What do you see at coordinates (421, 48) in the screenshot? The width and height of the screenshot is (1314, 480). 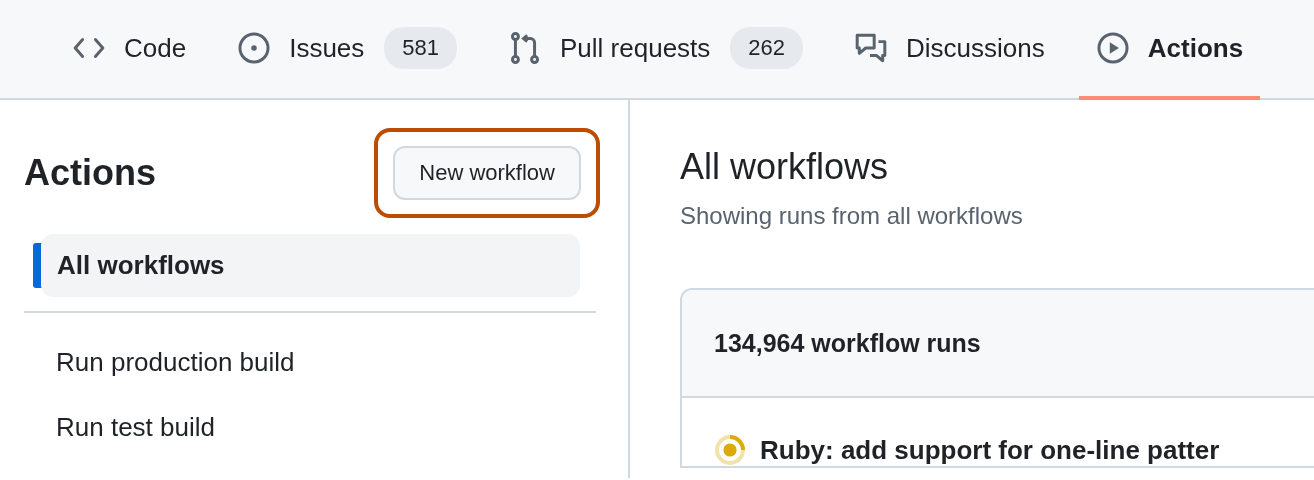 I see `count-badge: 581` at bounding box center [421, 48].